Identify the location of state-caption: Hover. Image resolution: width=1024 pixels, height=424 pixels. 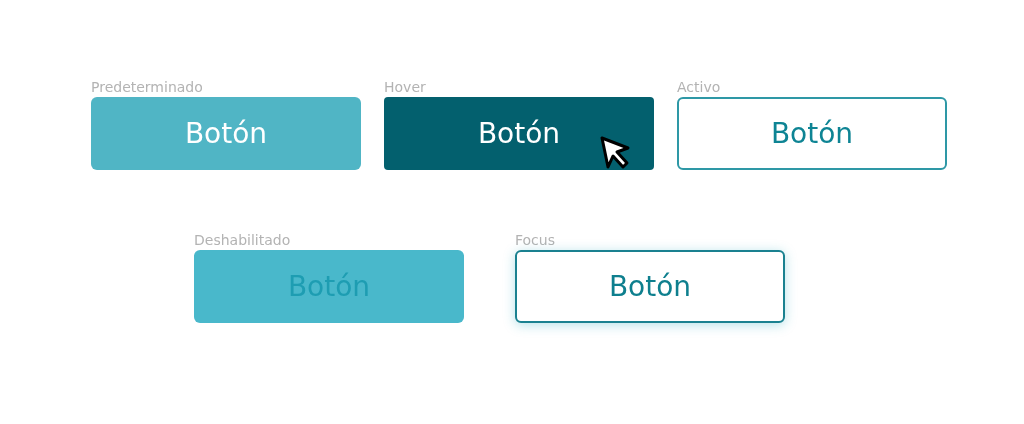
(405, 88).